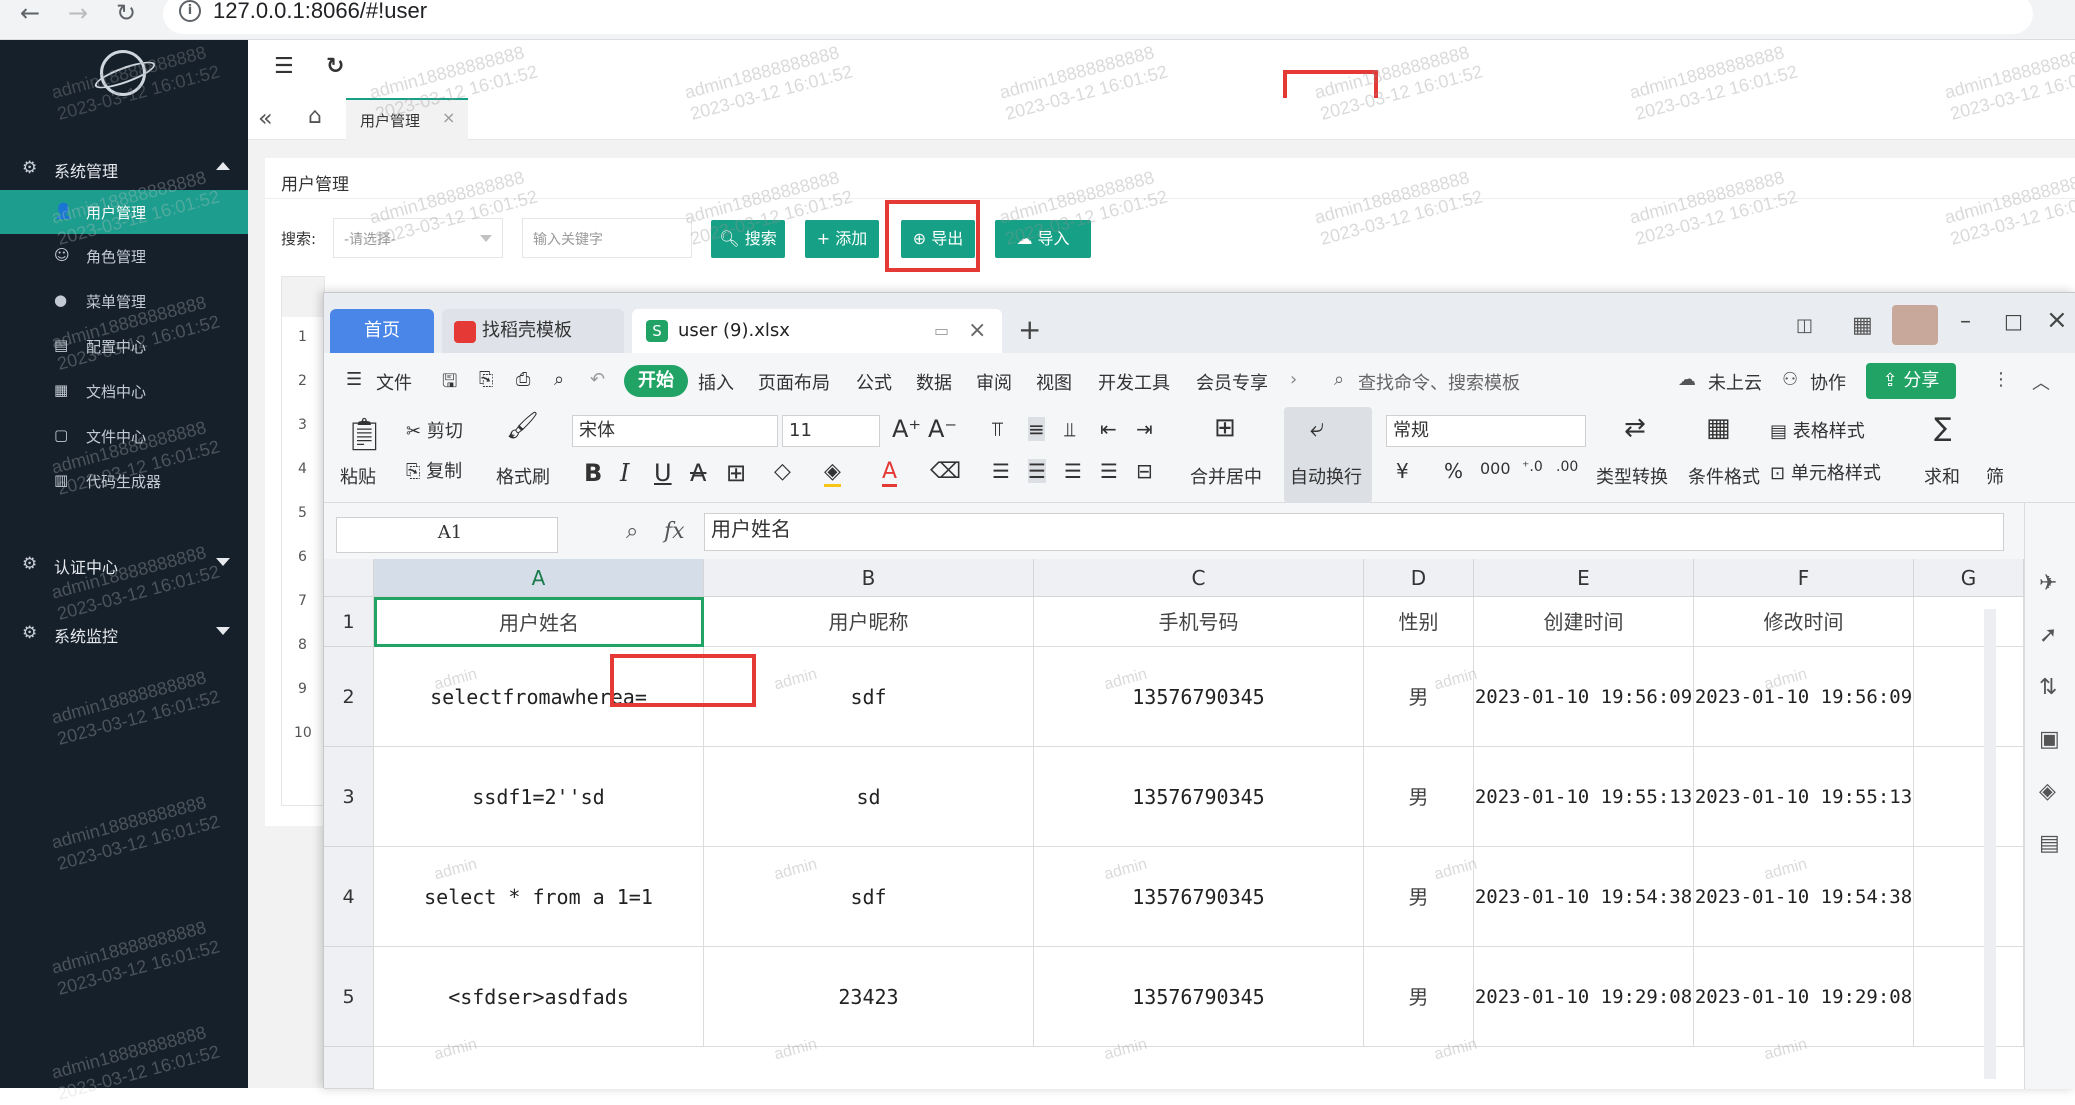  What do you see at coordinates (539, 997) in the screenshot?
I see `table-cell: <sfdser>asdfads` at bounding box center [539, 997].